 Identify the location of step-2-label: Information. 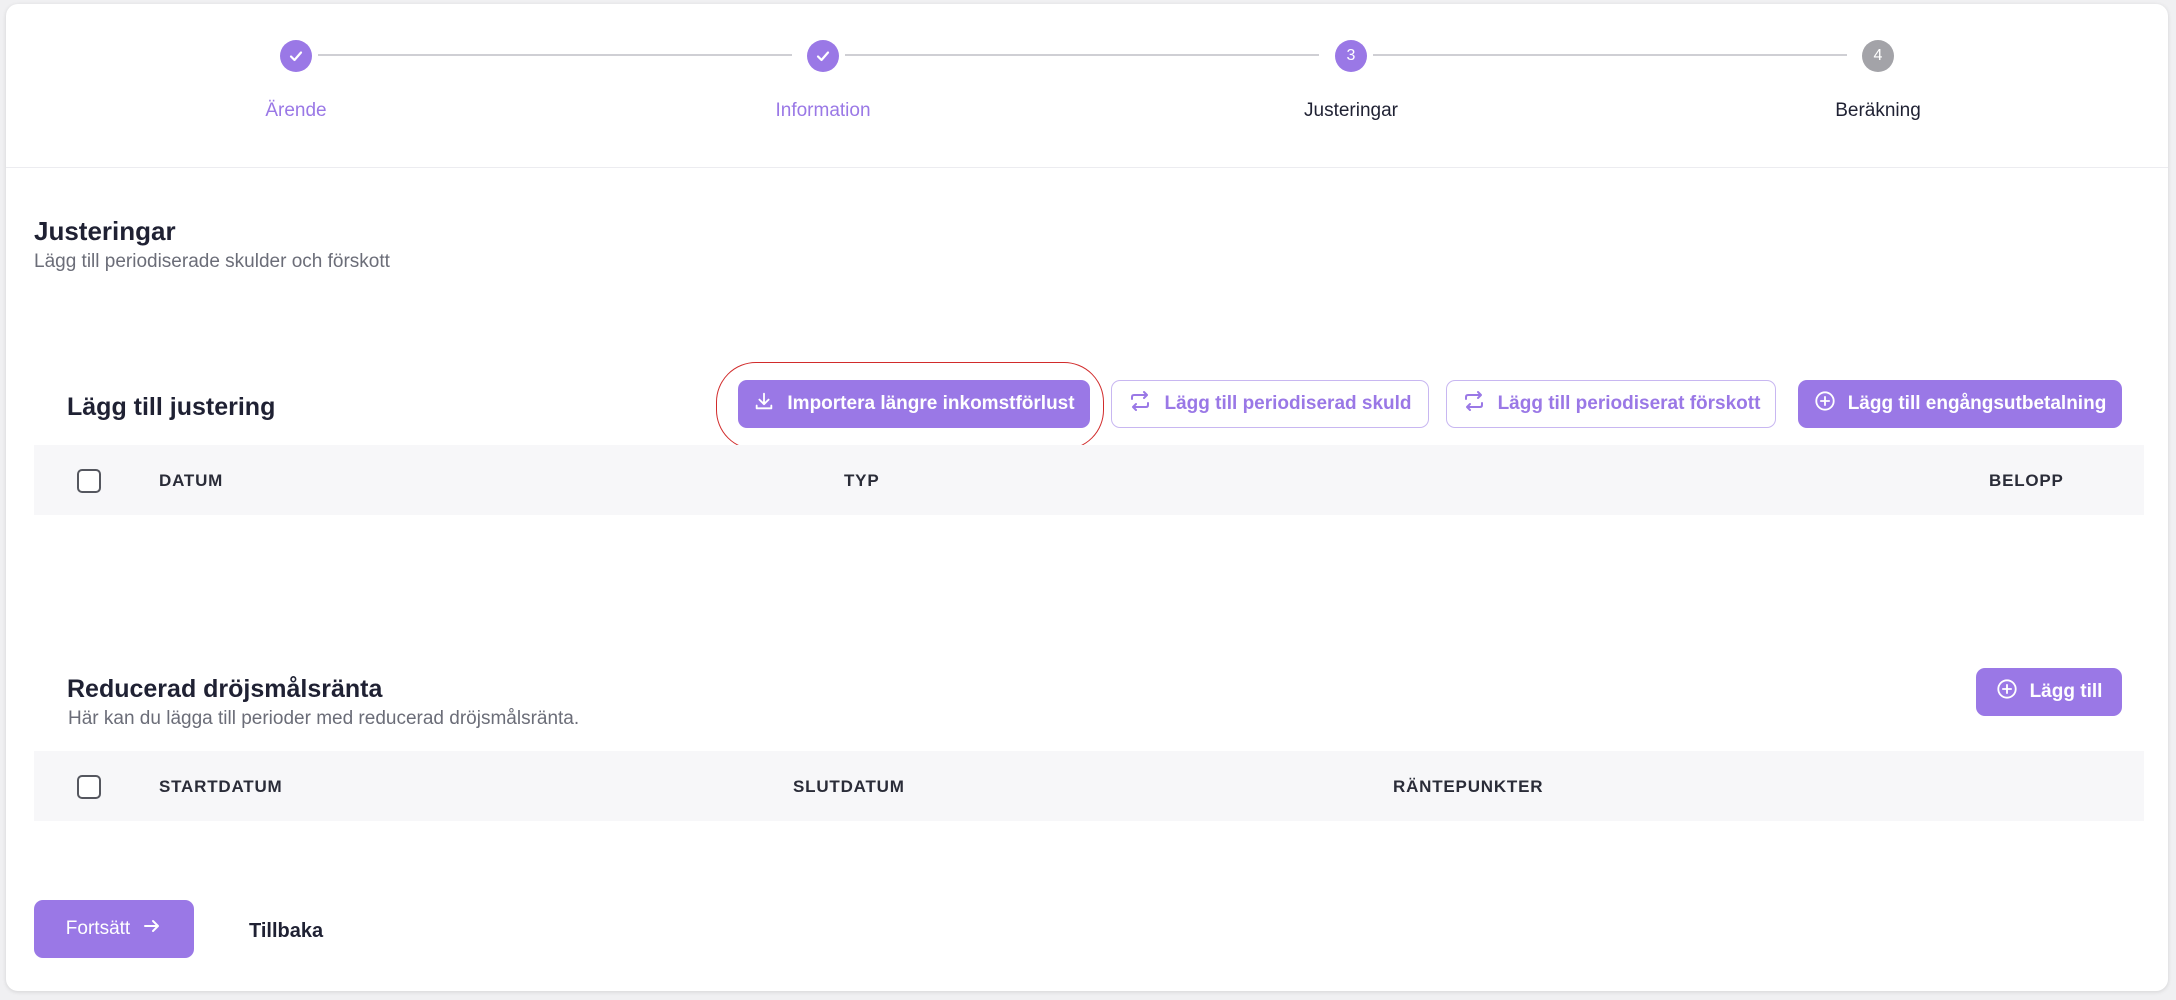
(823, 111).